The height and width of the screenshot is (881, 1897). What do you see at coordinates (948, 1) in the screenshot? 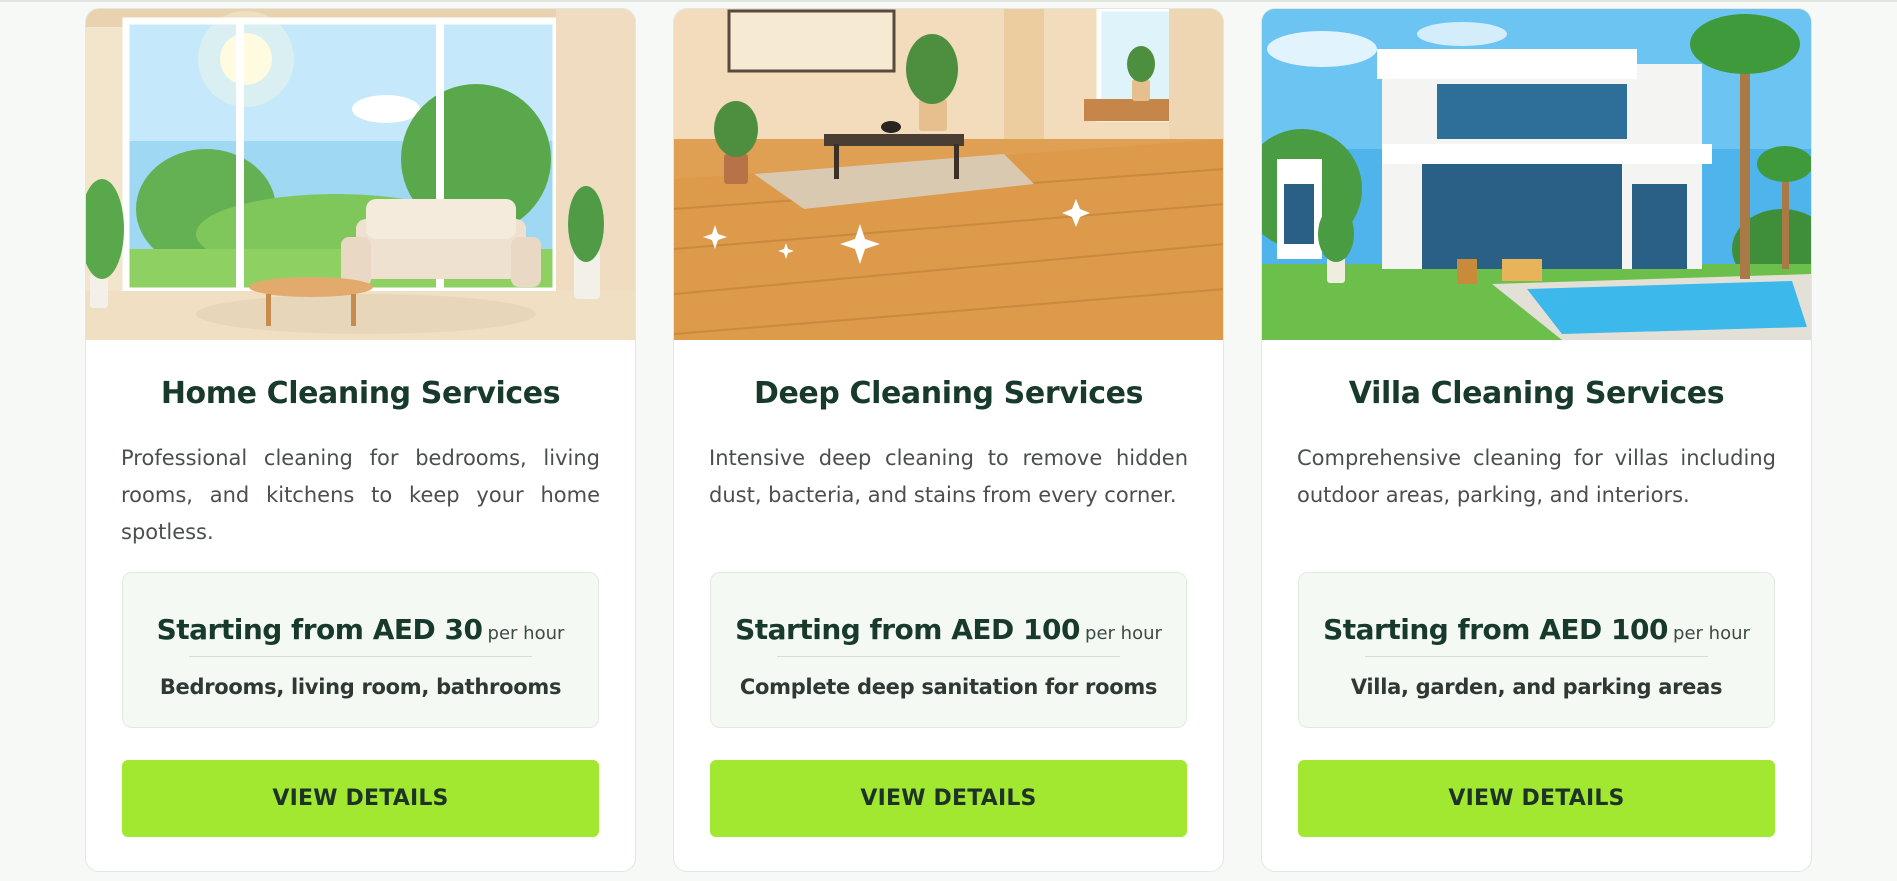
I see `top-divider` at bounding box center [948, 1].